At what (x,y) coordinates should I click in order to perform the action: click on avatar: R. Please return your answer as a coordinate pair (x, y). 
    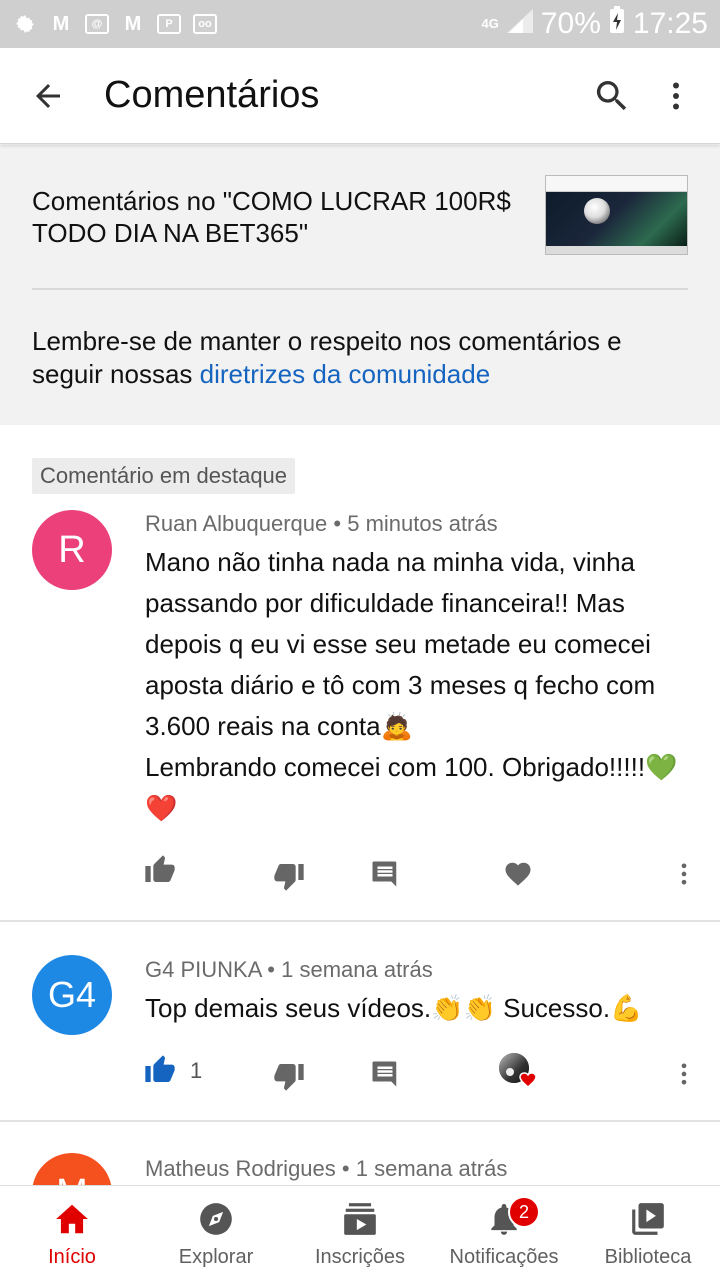
    Looking at the image, I should click on (72, 550).